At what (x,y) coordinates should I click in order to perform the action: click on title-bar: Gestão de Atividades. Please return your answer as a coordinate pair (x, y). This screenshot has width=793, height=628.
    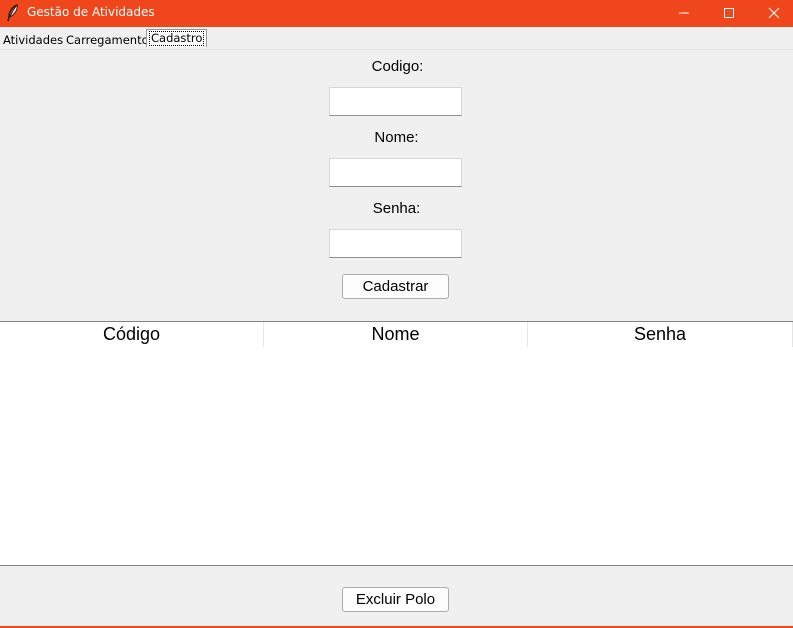
    Looking at the image, I should click on (396, 13).